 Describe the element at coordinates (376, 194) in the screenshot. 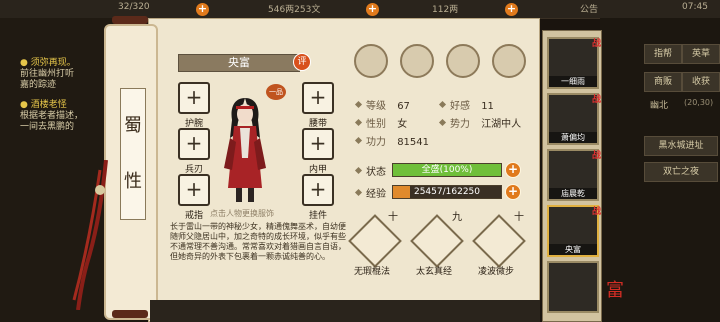

I see `exp-label: 经验` at that location.